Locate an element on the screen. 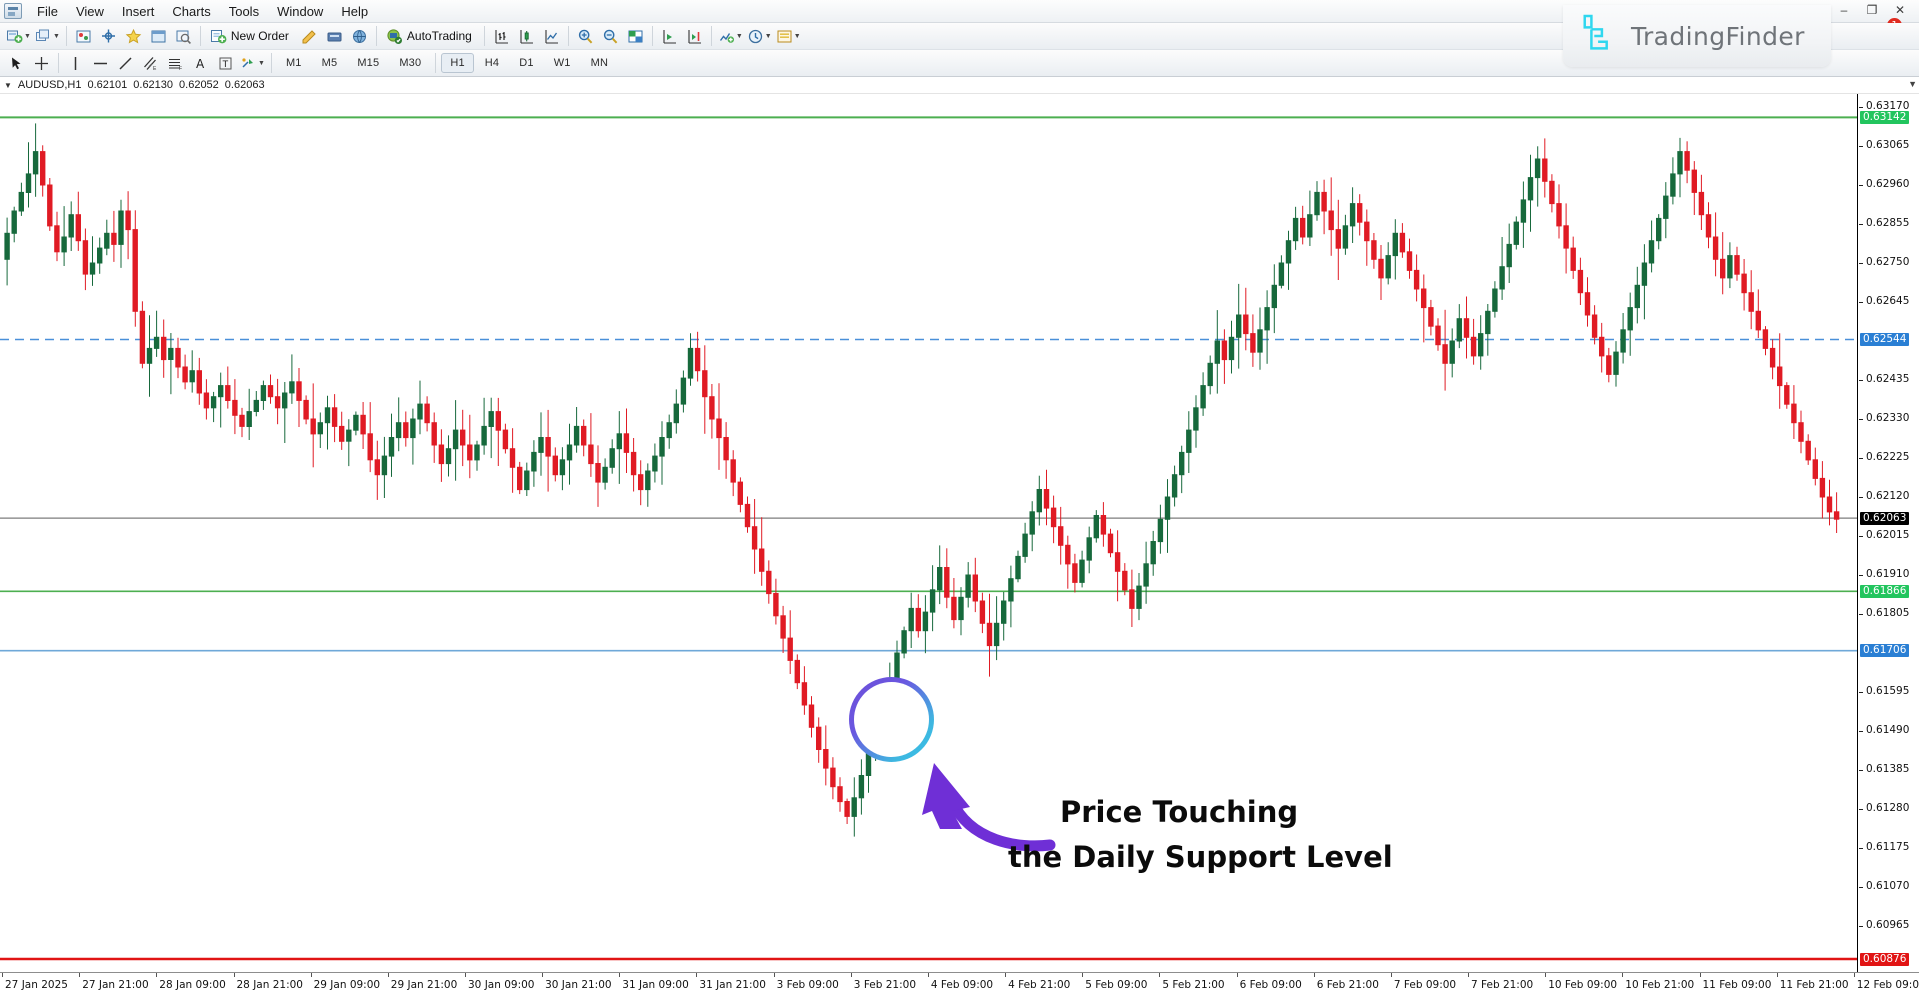 The height and width of the screenshot is (996, 1919). toolbar-separator is located at coordinates (58, 63).